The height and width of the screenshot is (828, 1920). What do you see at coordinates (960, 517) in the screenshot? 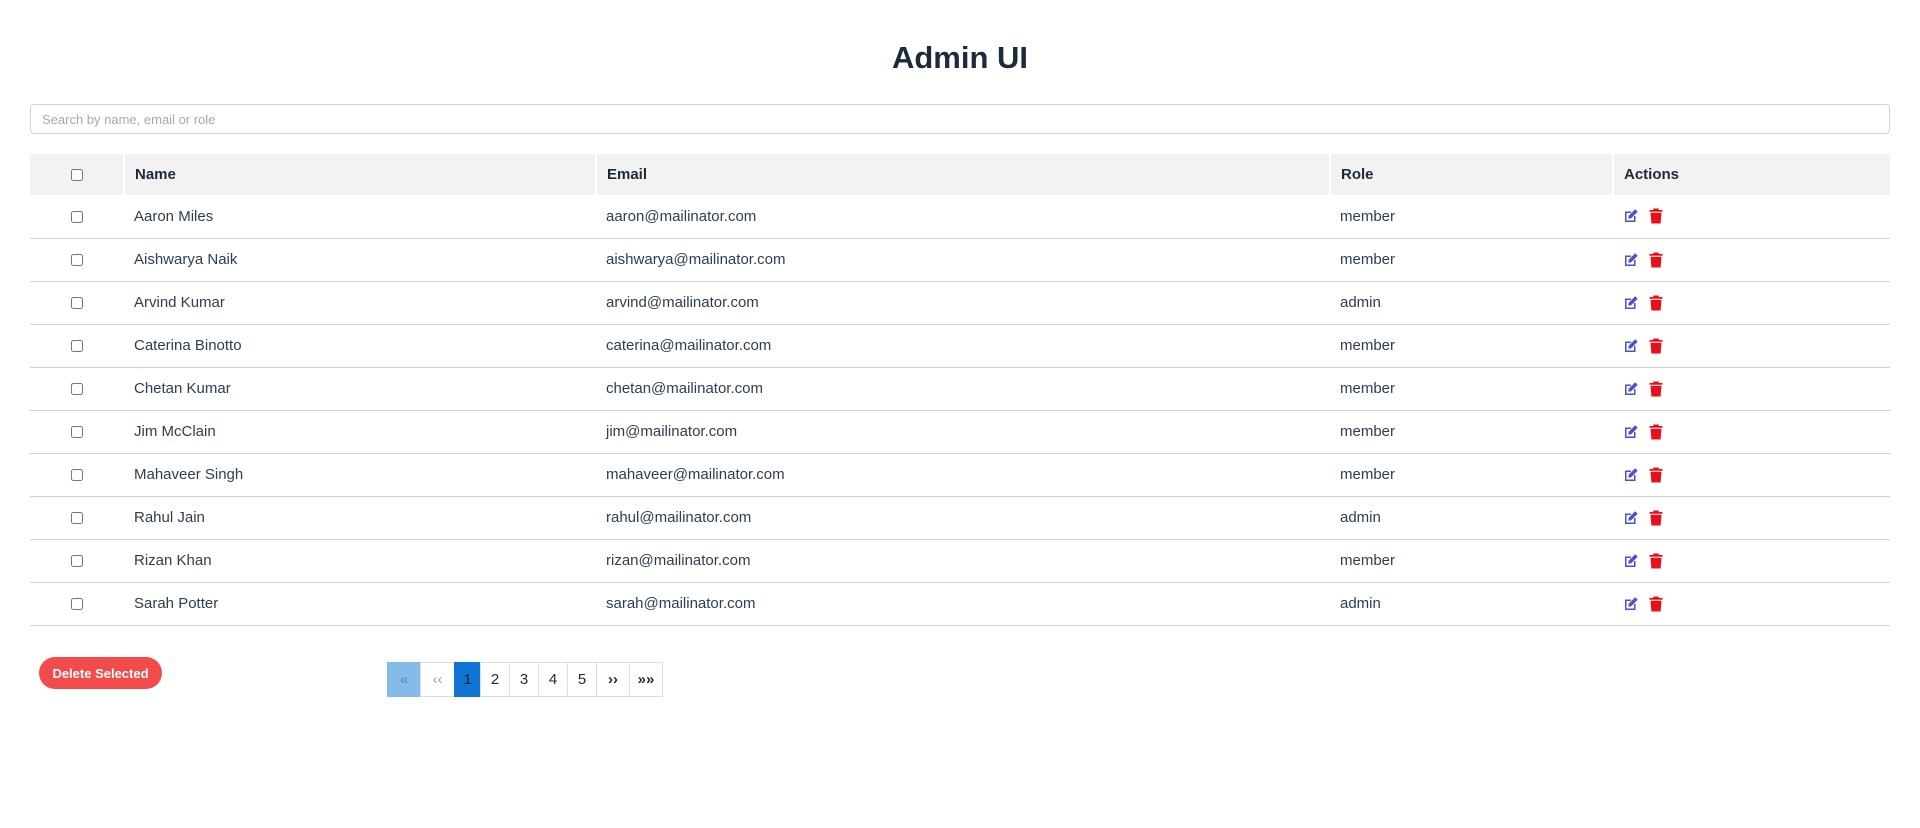
I see `table-row: Rahul Jain rahul@mailinator.com admin` at bounding box center [960, 517].